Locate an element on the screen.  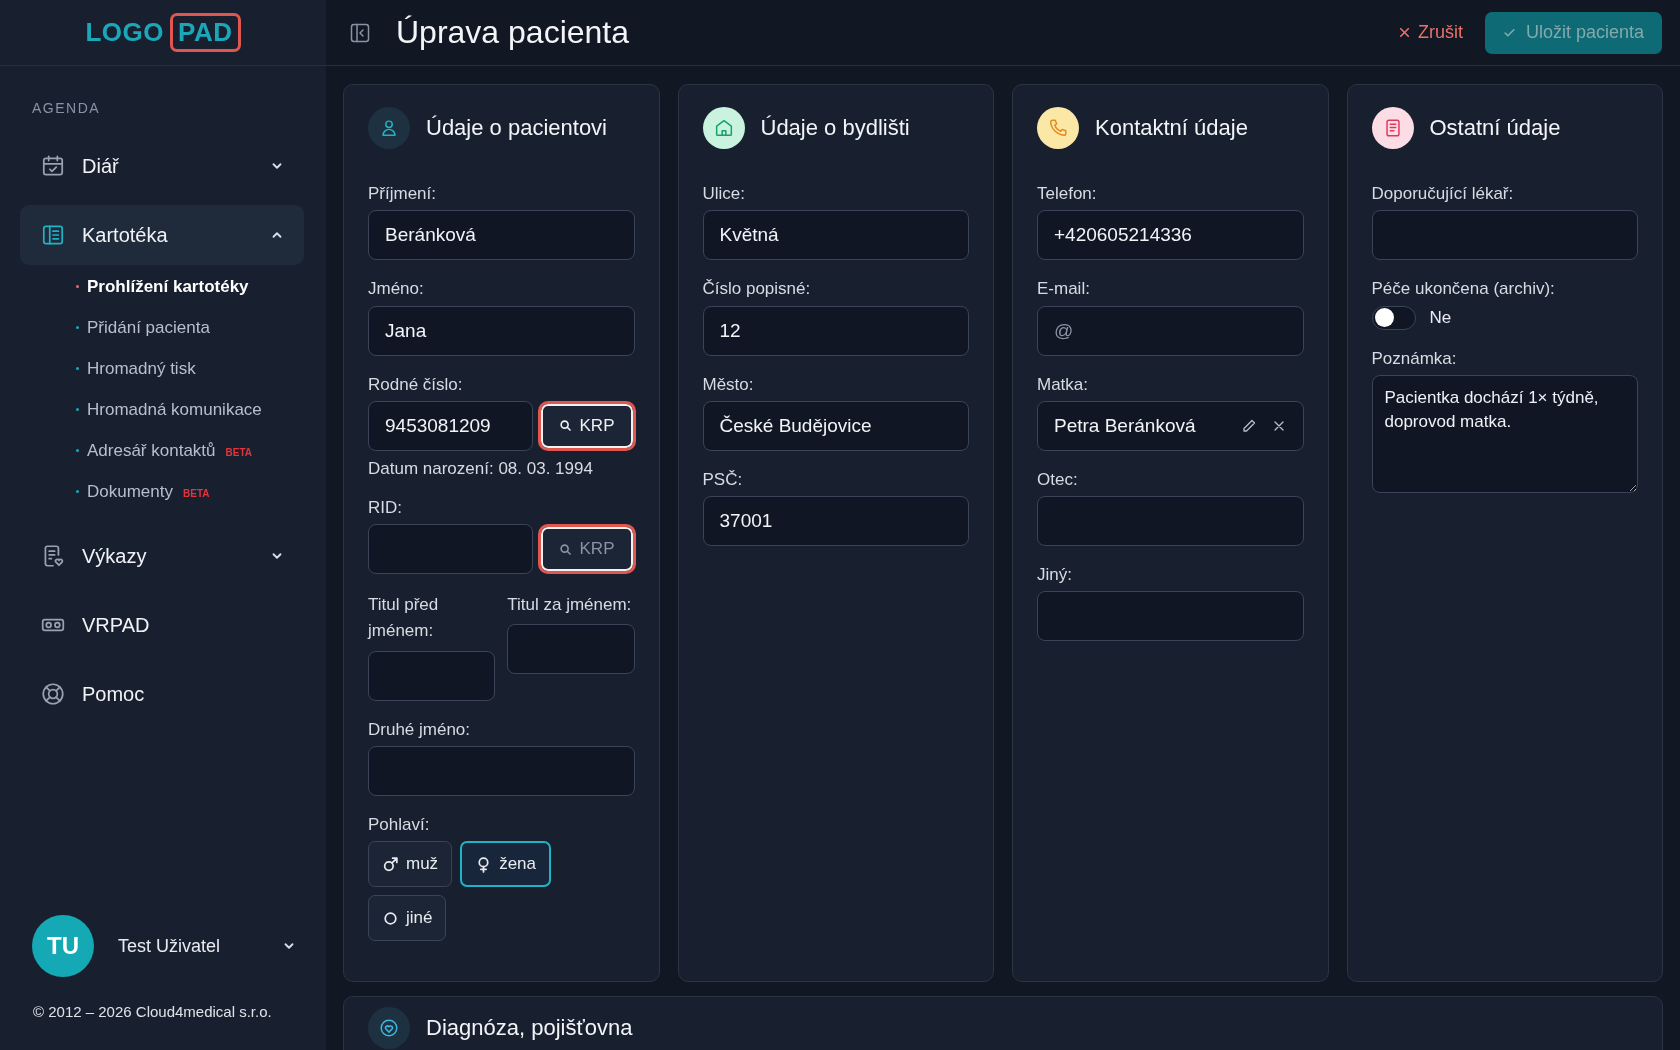
check-icon is located at coordinates (1509, 32).